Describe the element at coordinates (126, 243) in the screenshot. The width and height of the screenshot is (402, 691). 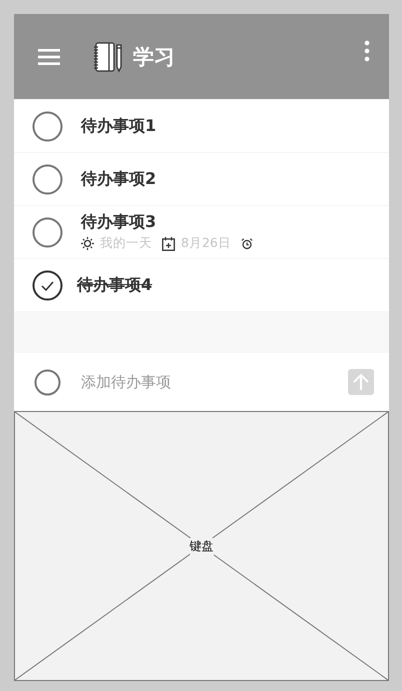
I see `my-day-label: 我的一天` at that location.